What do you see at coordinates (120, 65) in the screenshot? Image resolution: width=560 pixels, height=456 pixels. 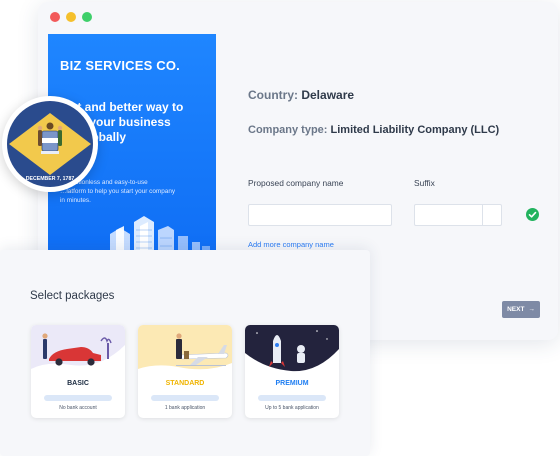 I see `brand-name: BIZ SERVICES CO.` at bounding box center [120, 65].